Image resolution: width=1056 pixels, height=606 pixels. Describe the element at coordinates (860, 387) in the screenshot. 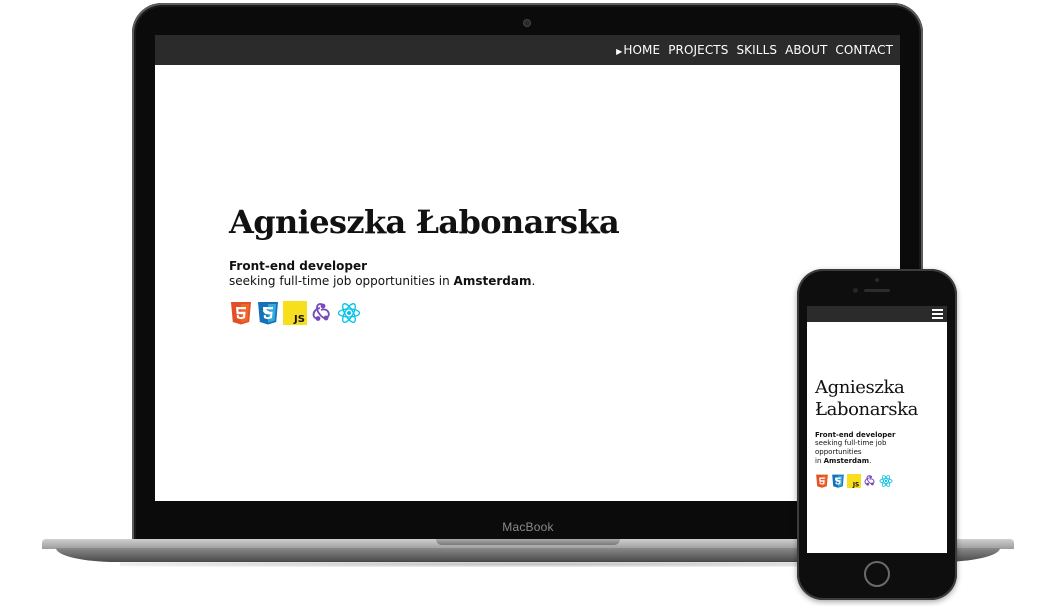

I see `mobile-name-line1: Agnieszka` at that location.